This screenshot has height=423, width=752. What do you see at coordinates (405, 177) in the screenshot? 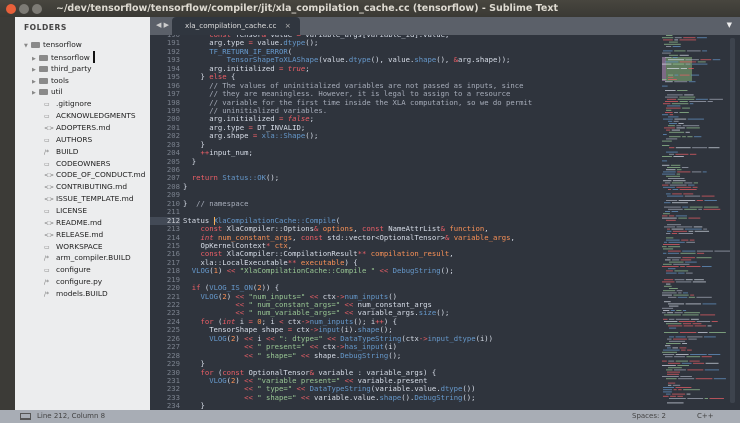
I see `code-line: 207 return Status::OK();` at bounding box center [405, 177].